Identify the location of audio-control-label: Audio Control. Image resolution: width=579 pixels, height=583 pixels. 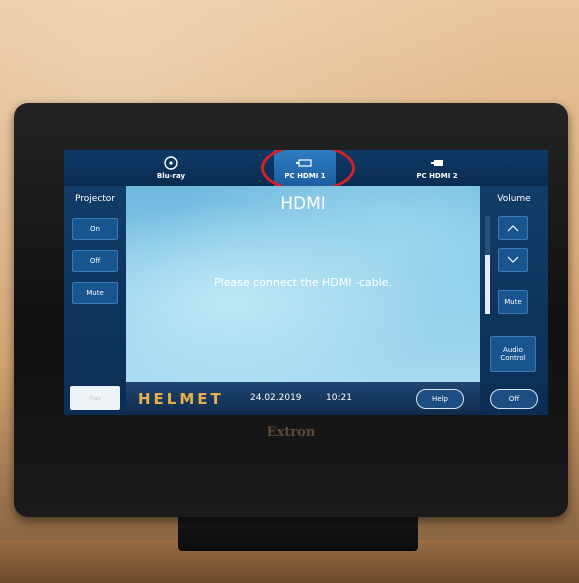
(513, 354).